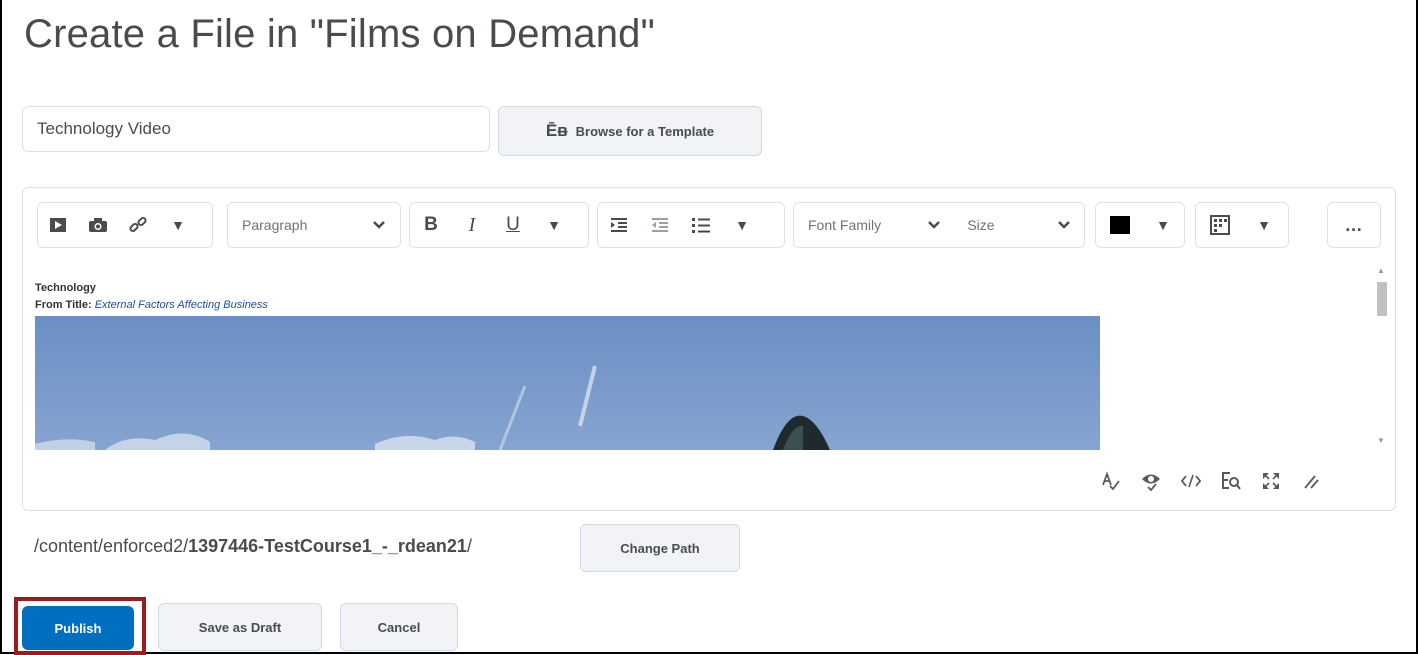  What do you see at coordinates (431, 225) in the screenshot?
I see `bold-button: B` at bounding box center [431, 225].